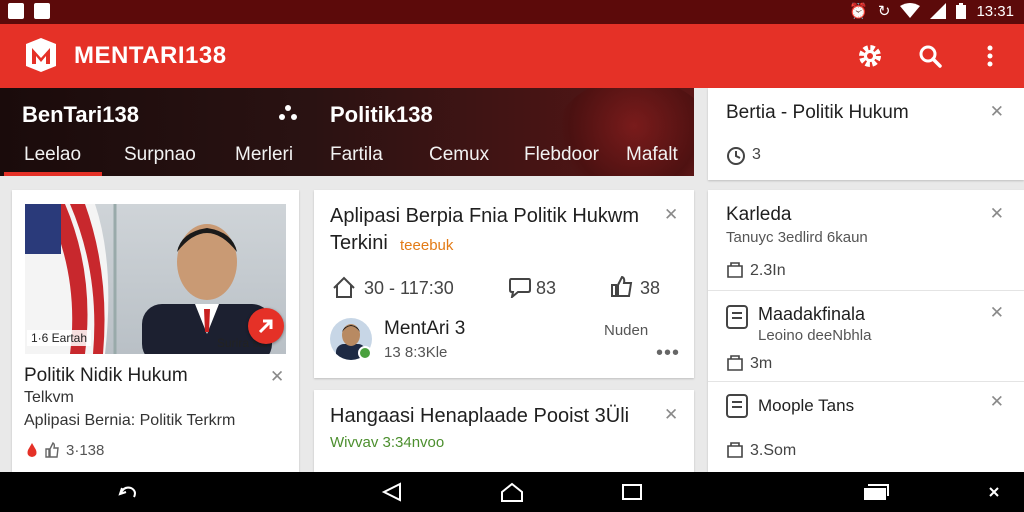 This screenshot has width=1024, height=512. I want to click on active-tab-indicator, so click(53, 174).